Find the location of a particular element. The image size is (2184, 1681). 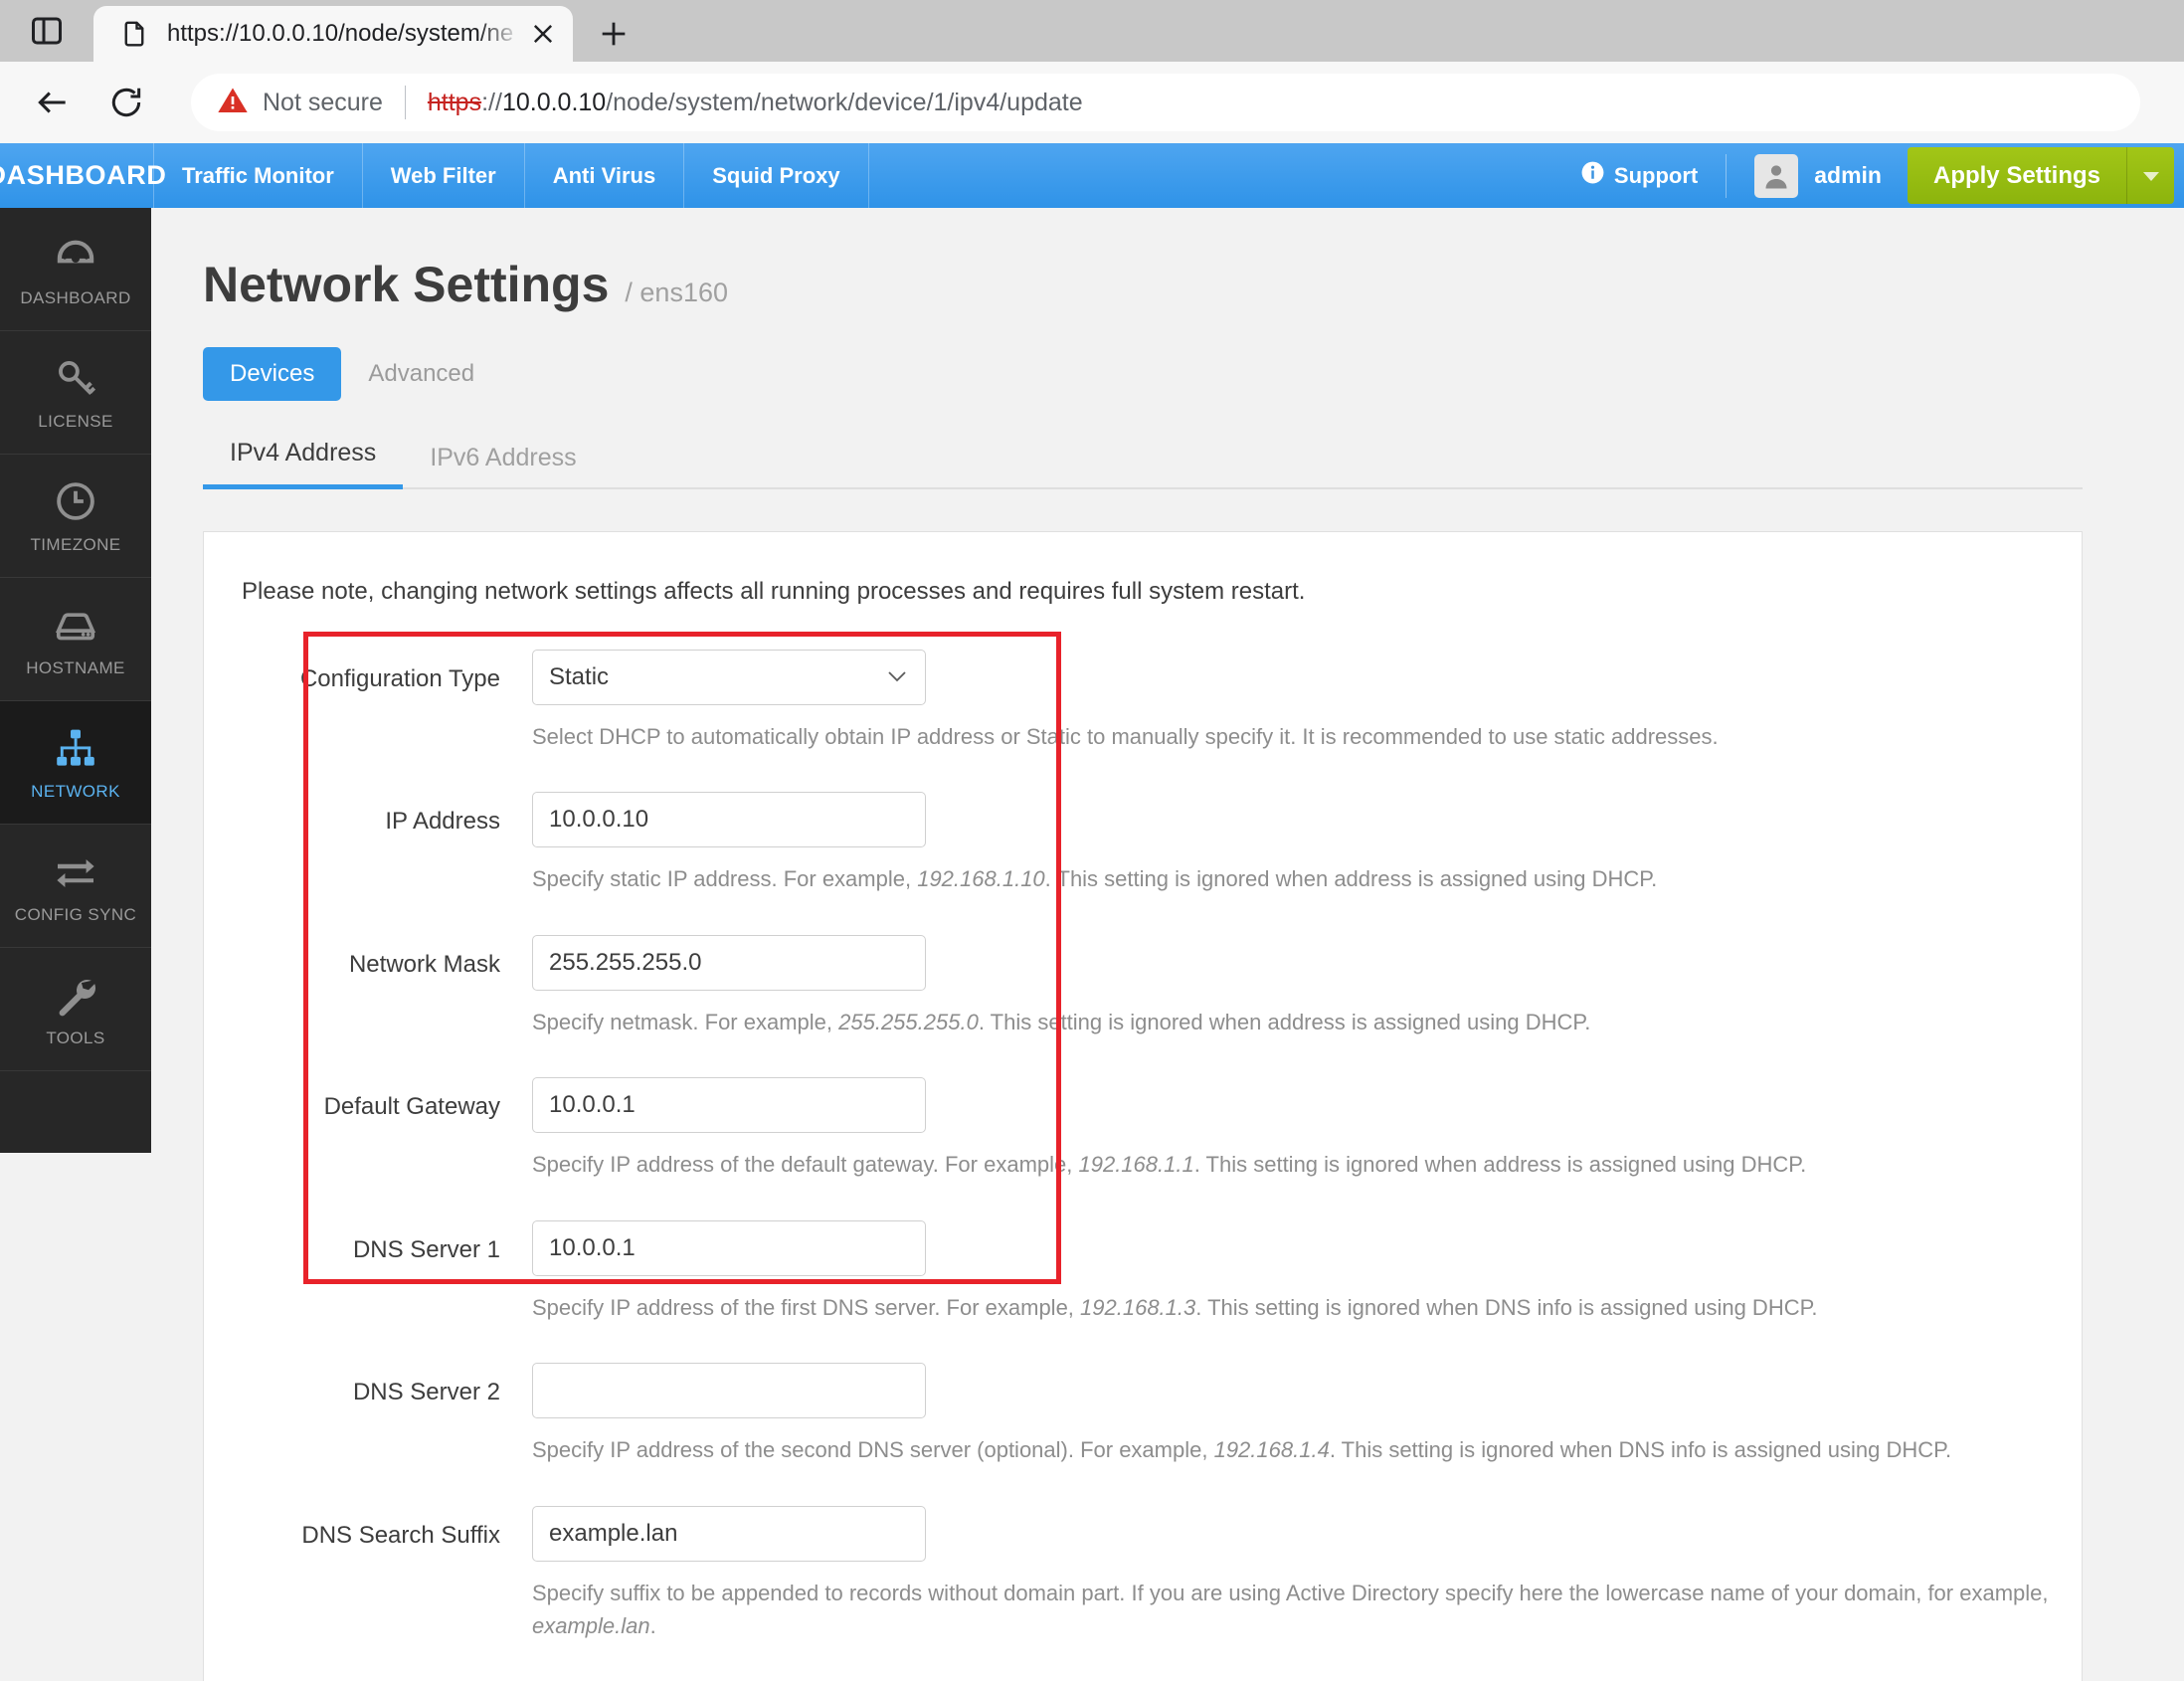

panel-icon is located at coordinates (46, 31).